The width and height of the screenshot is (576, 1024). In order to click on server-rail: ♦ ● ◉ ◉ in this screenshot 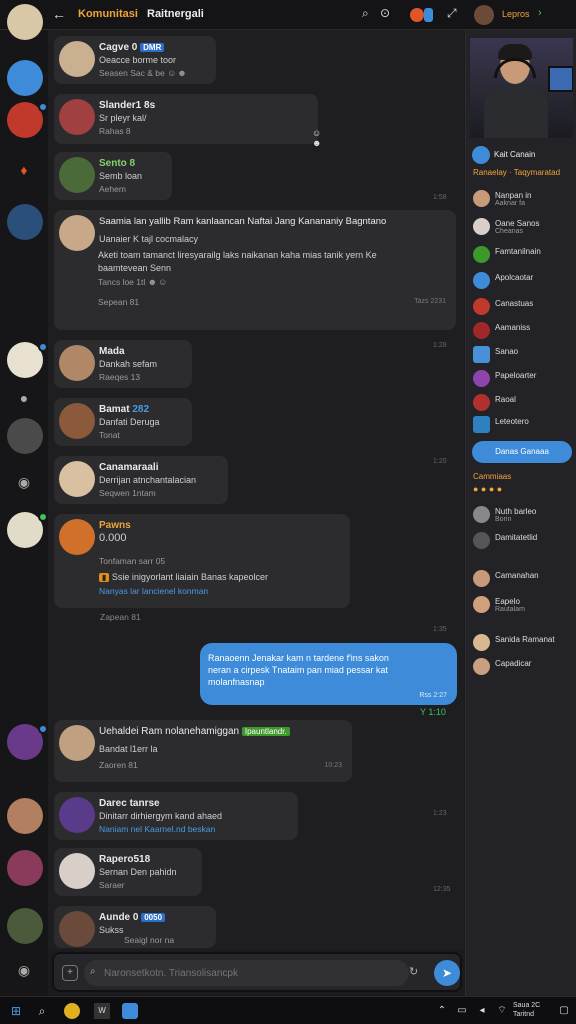, I will do `click(24, 500)`.